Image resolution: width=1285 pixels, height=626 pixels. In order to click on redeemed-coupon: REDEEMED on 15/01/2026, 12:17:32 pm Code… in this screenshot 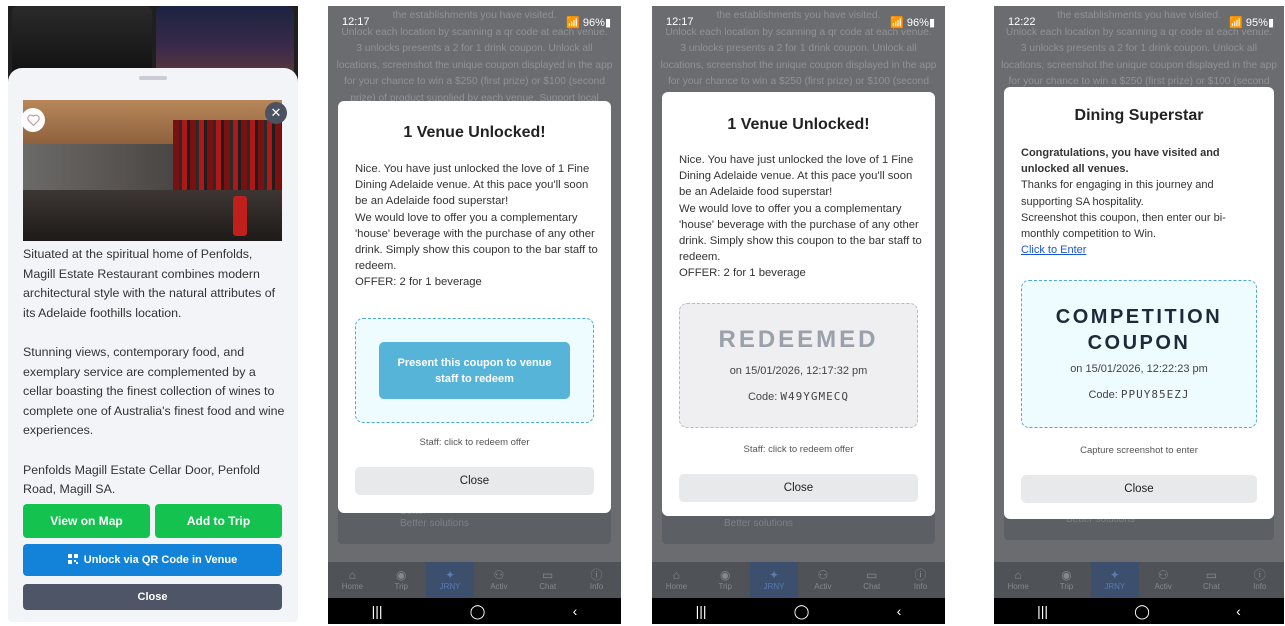, I will do `click(798, 365)`.